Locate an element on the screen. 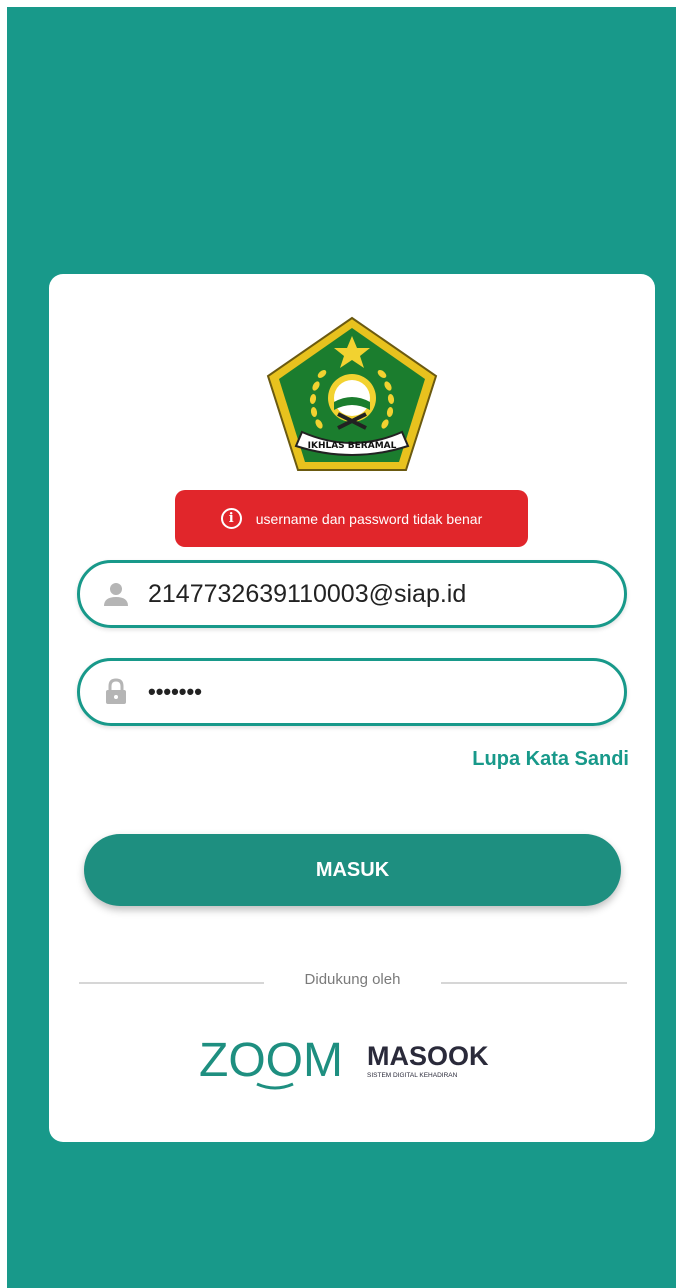  supported-by-label: Didukung oleh is located at coordinates (352, 979).